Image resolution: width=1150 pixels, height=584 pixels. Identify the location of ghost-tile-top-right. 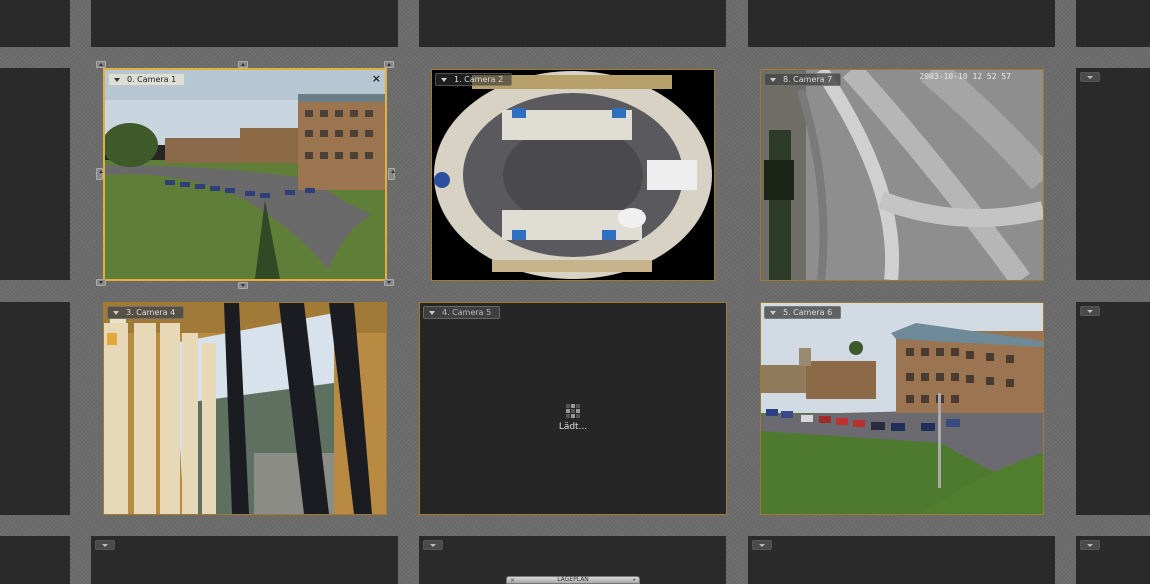
(1113, 23).